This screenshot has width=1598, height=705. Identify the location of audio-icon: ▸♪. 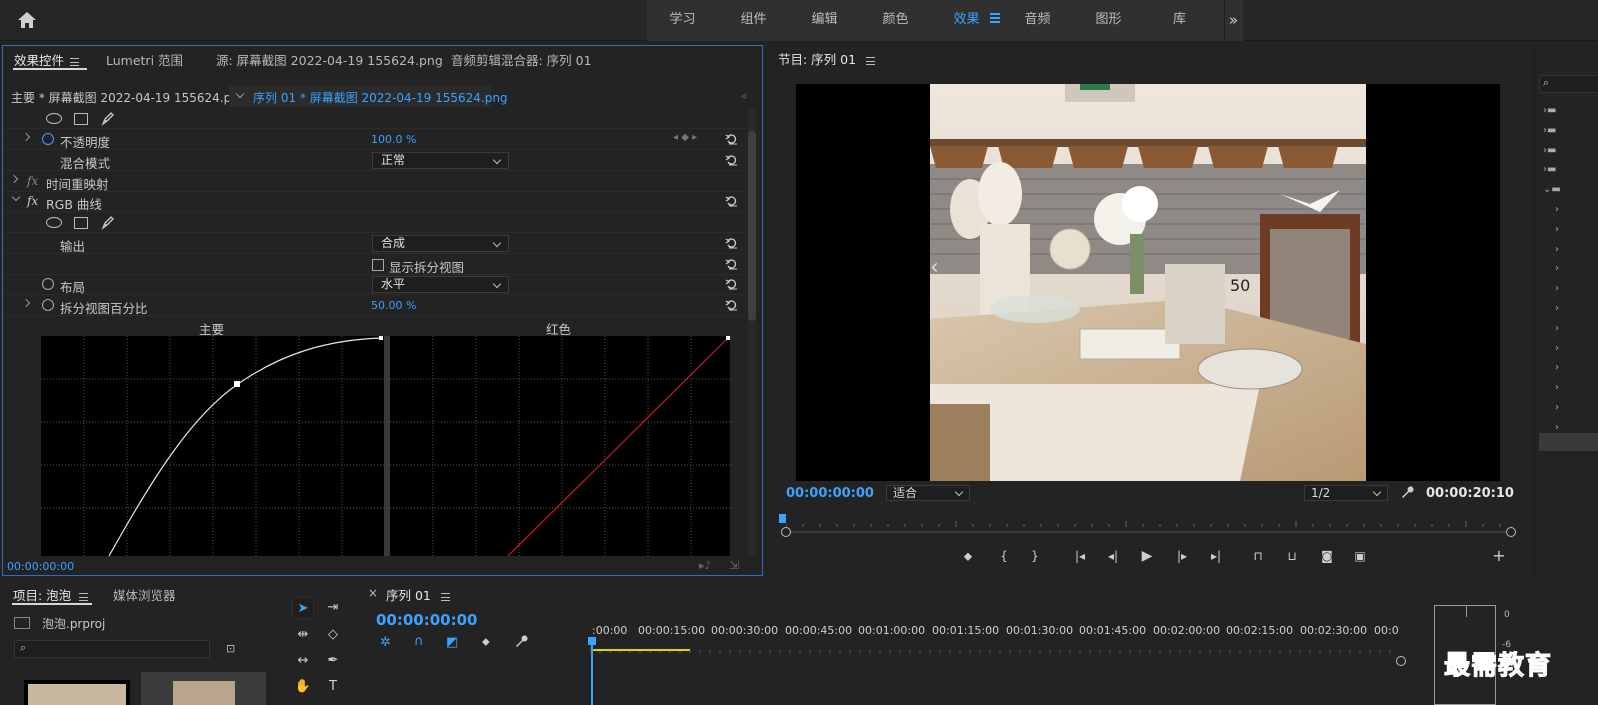
(705, 565).